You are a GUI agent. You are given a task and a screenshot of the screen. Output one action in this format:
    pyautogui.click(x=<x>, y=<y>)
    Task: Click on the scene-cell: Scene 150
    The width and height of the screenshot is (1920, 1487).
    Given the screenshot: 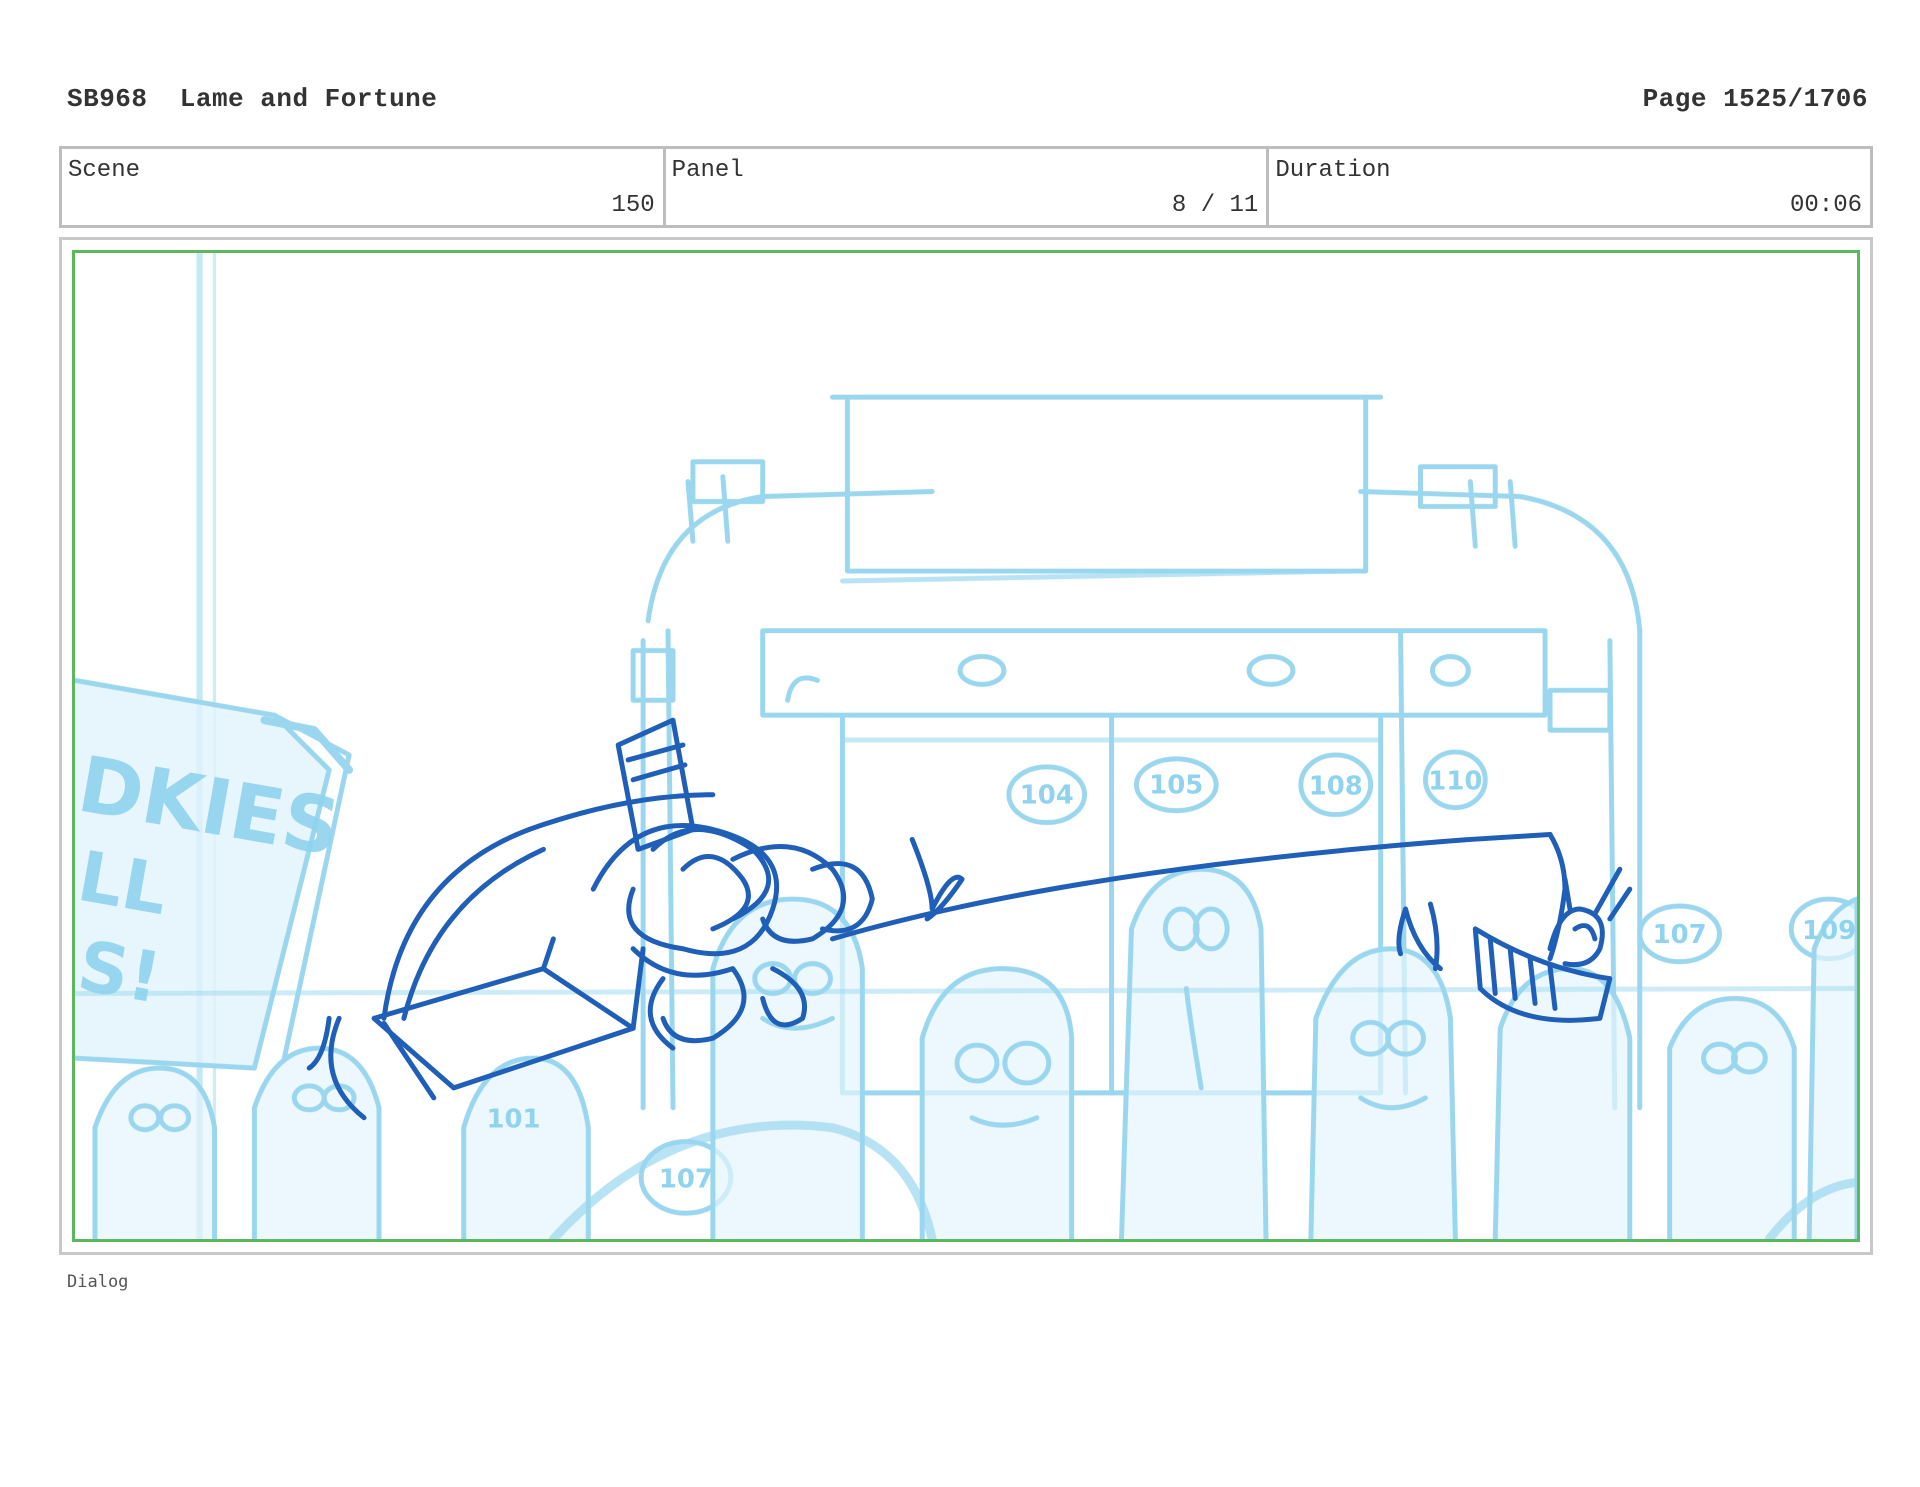 What is the action you would take?
    pyautogui.click(x=364, y=187)
    